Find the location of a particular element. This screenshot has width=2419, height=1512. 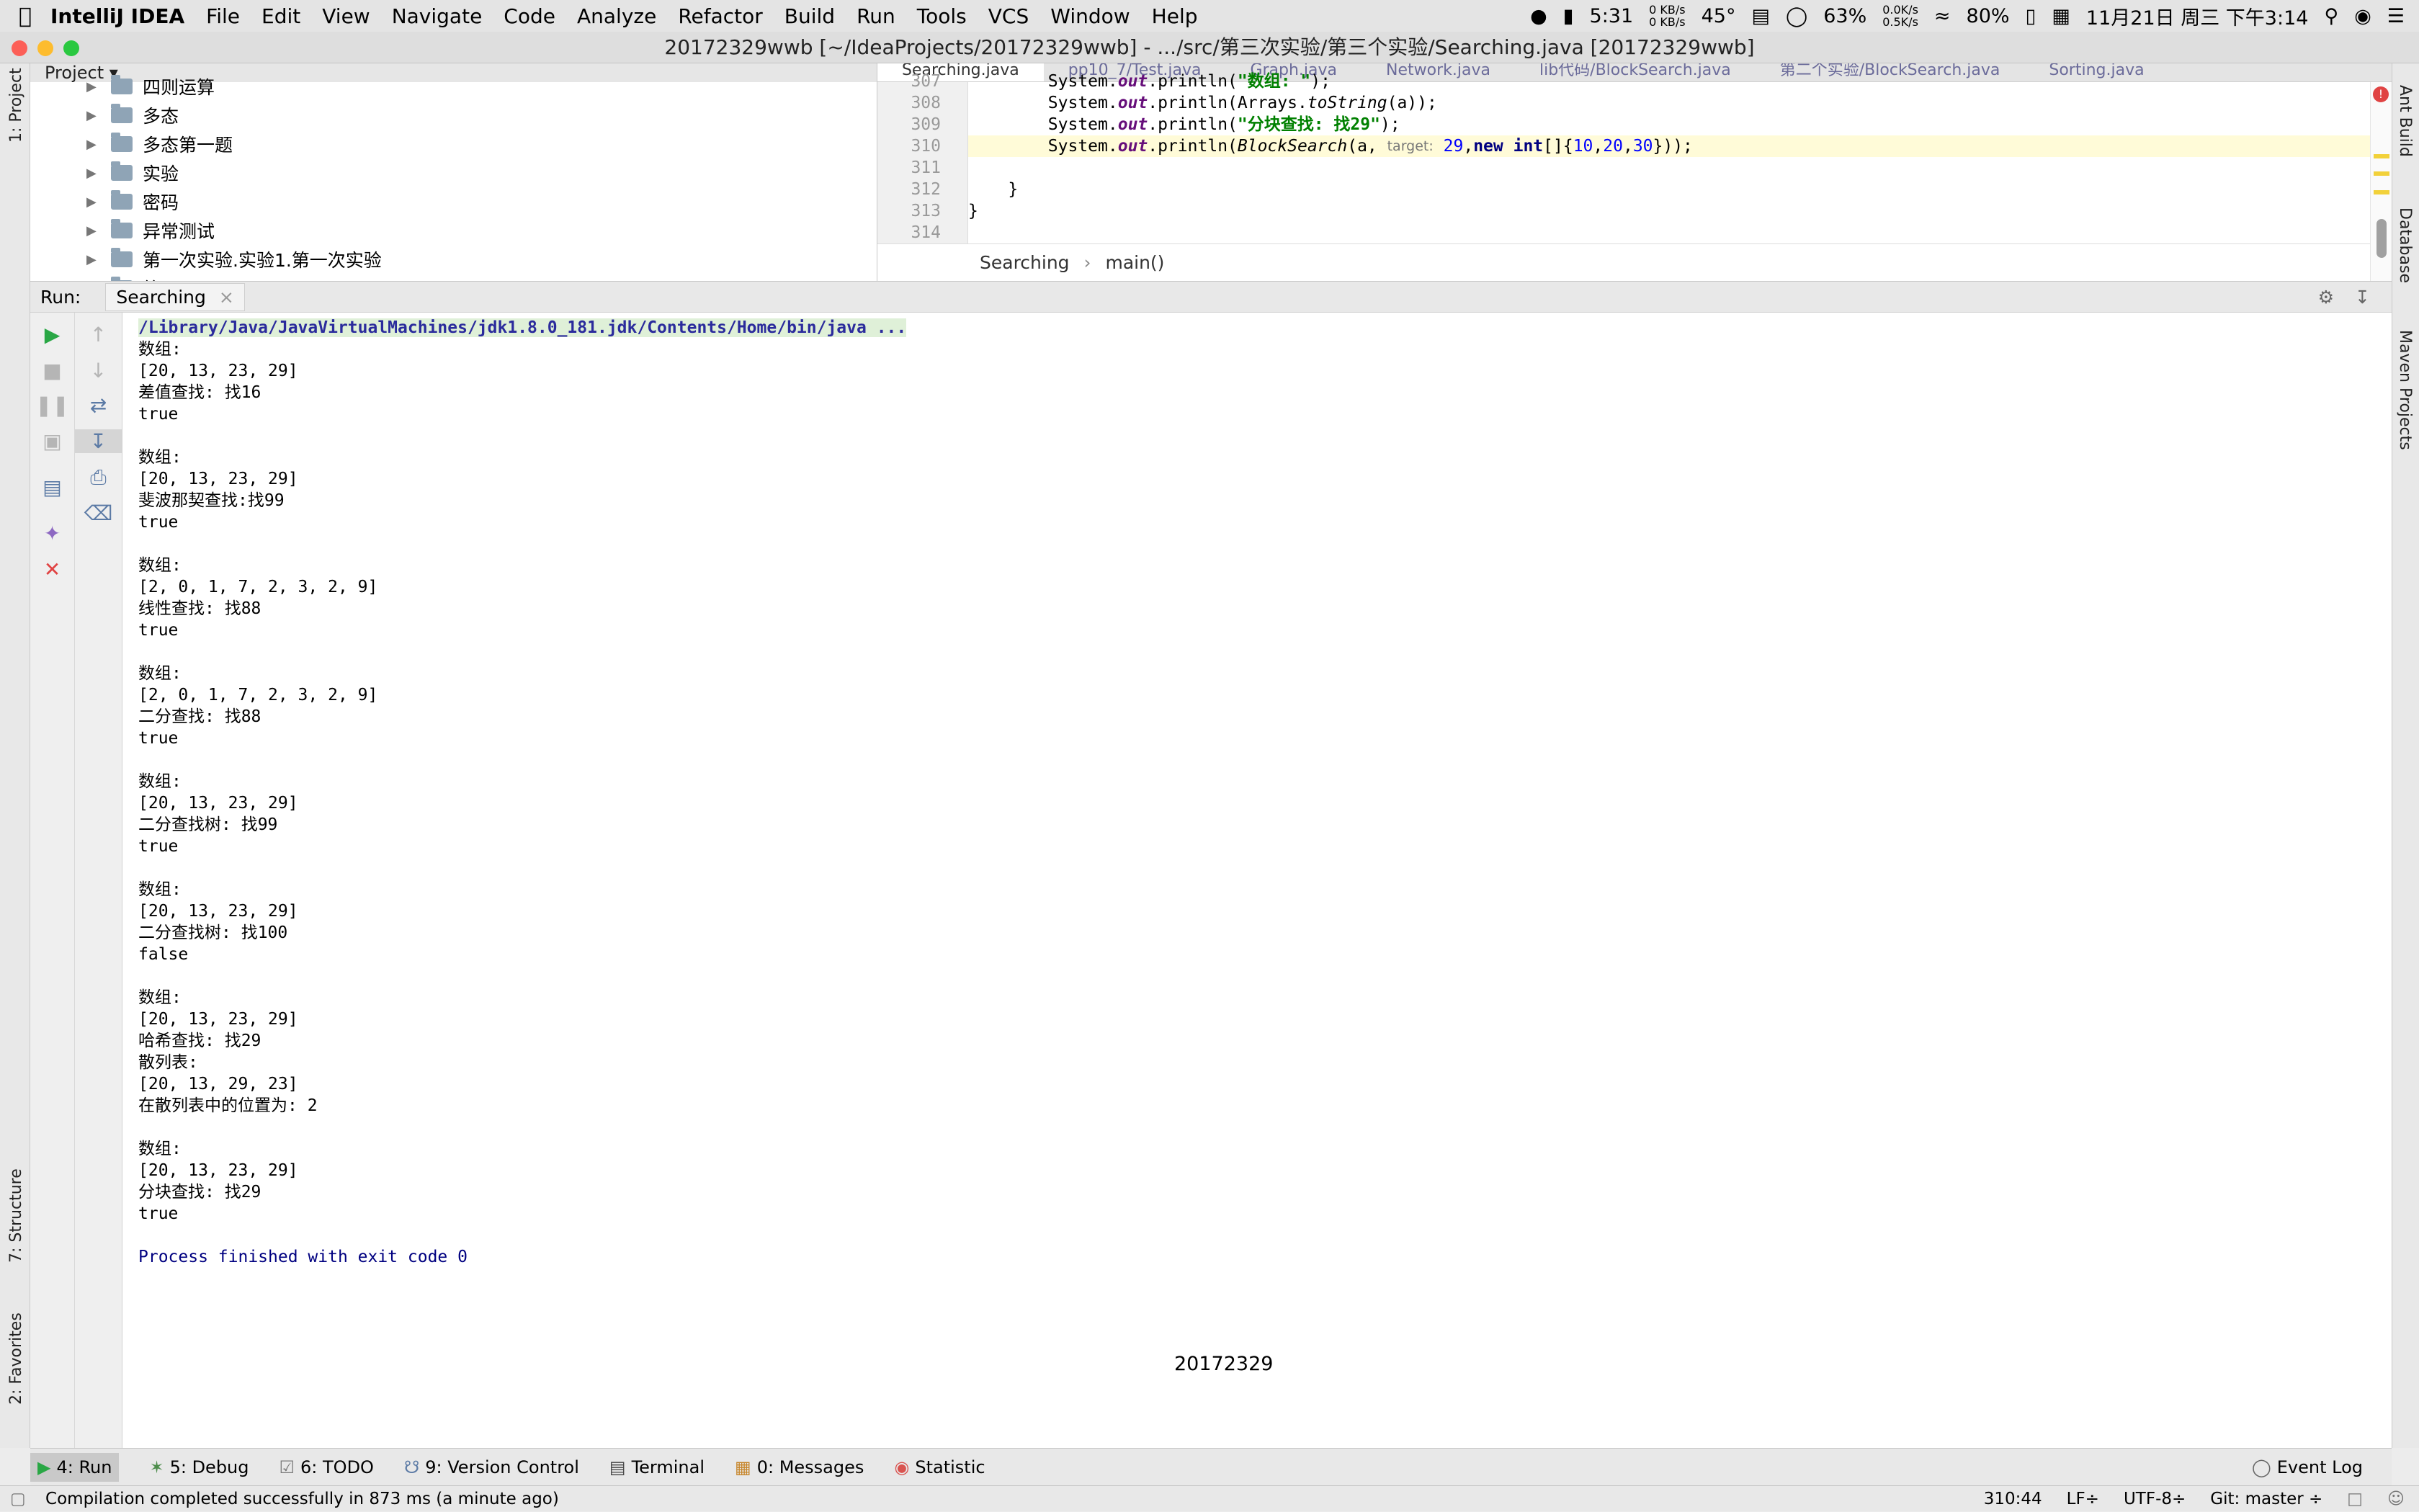

menu-run: Run is located at coordinates (876, 16).